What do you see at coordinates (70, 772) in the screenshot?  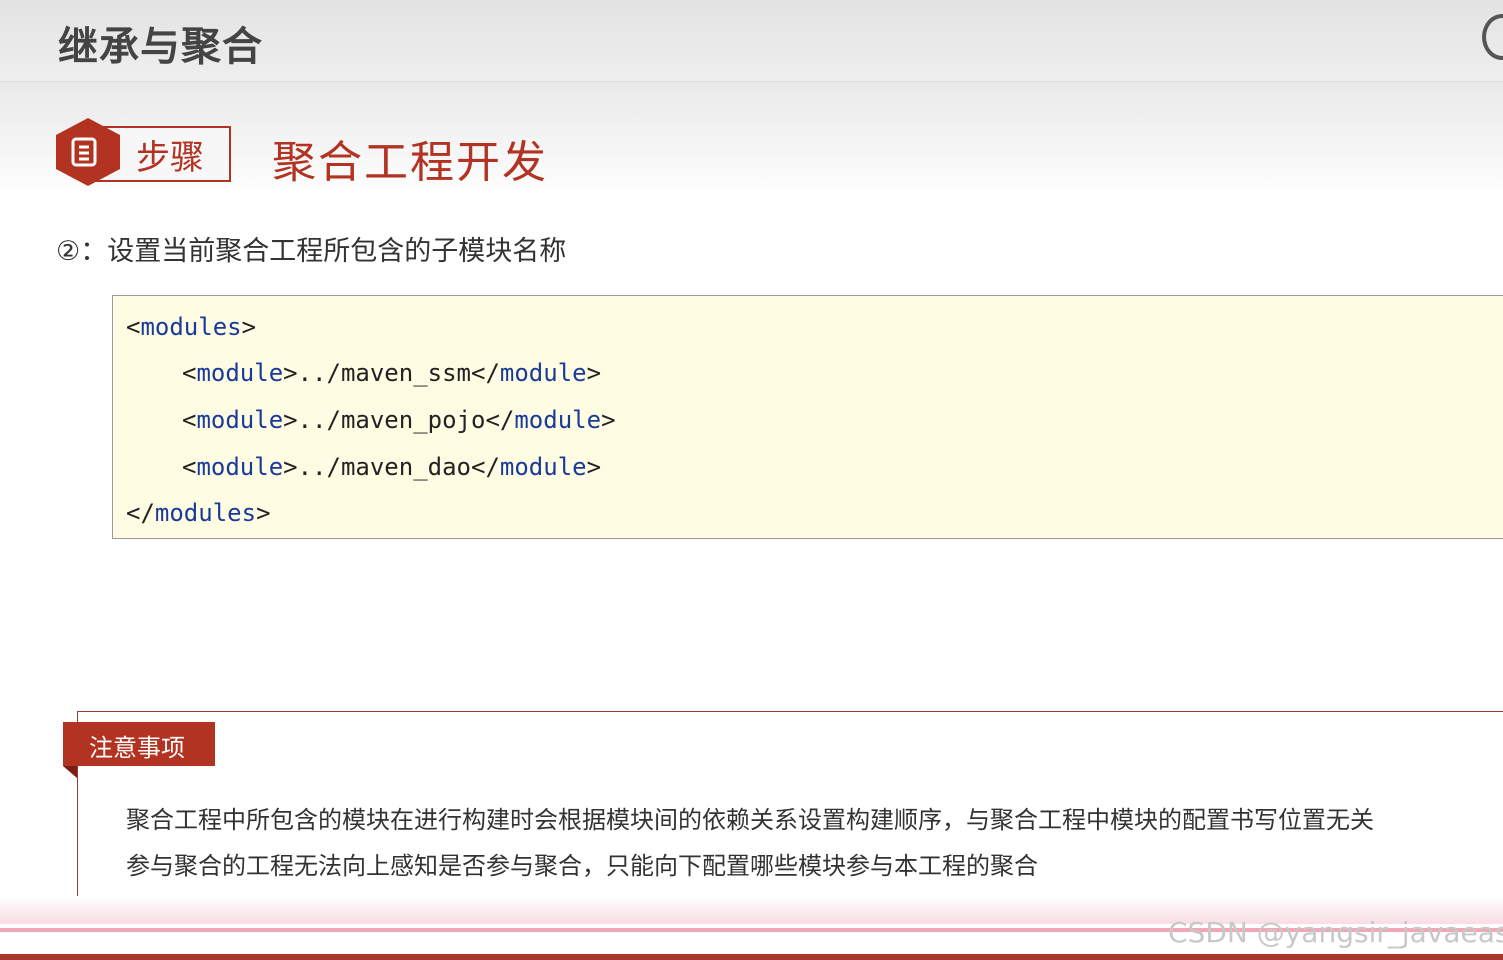 I see `note-tag-fold` at bounding box center [70, 772].